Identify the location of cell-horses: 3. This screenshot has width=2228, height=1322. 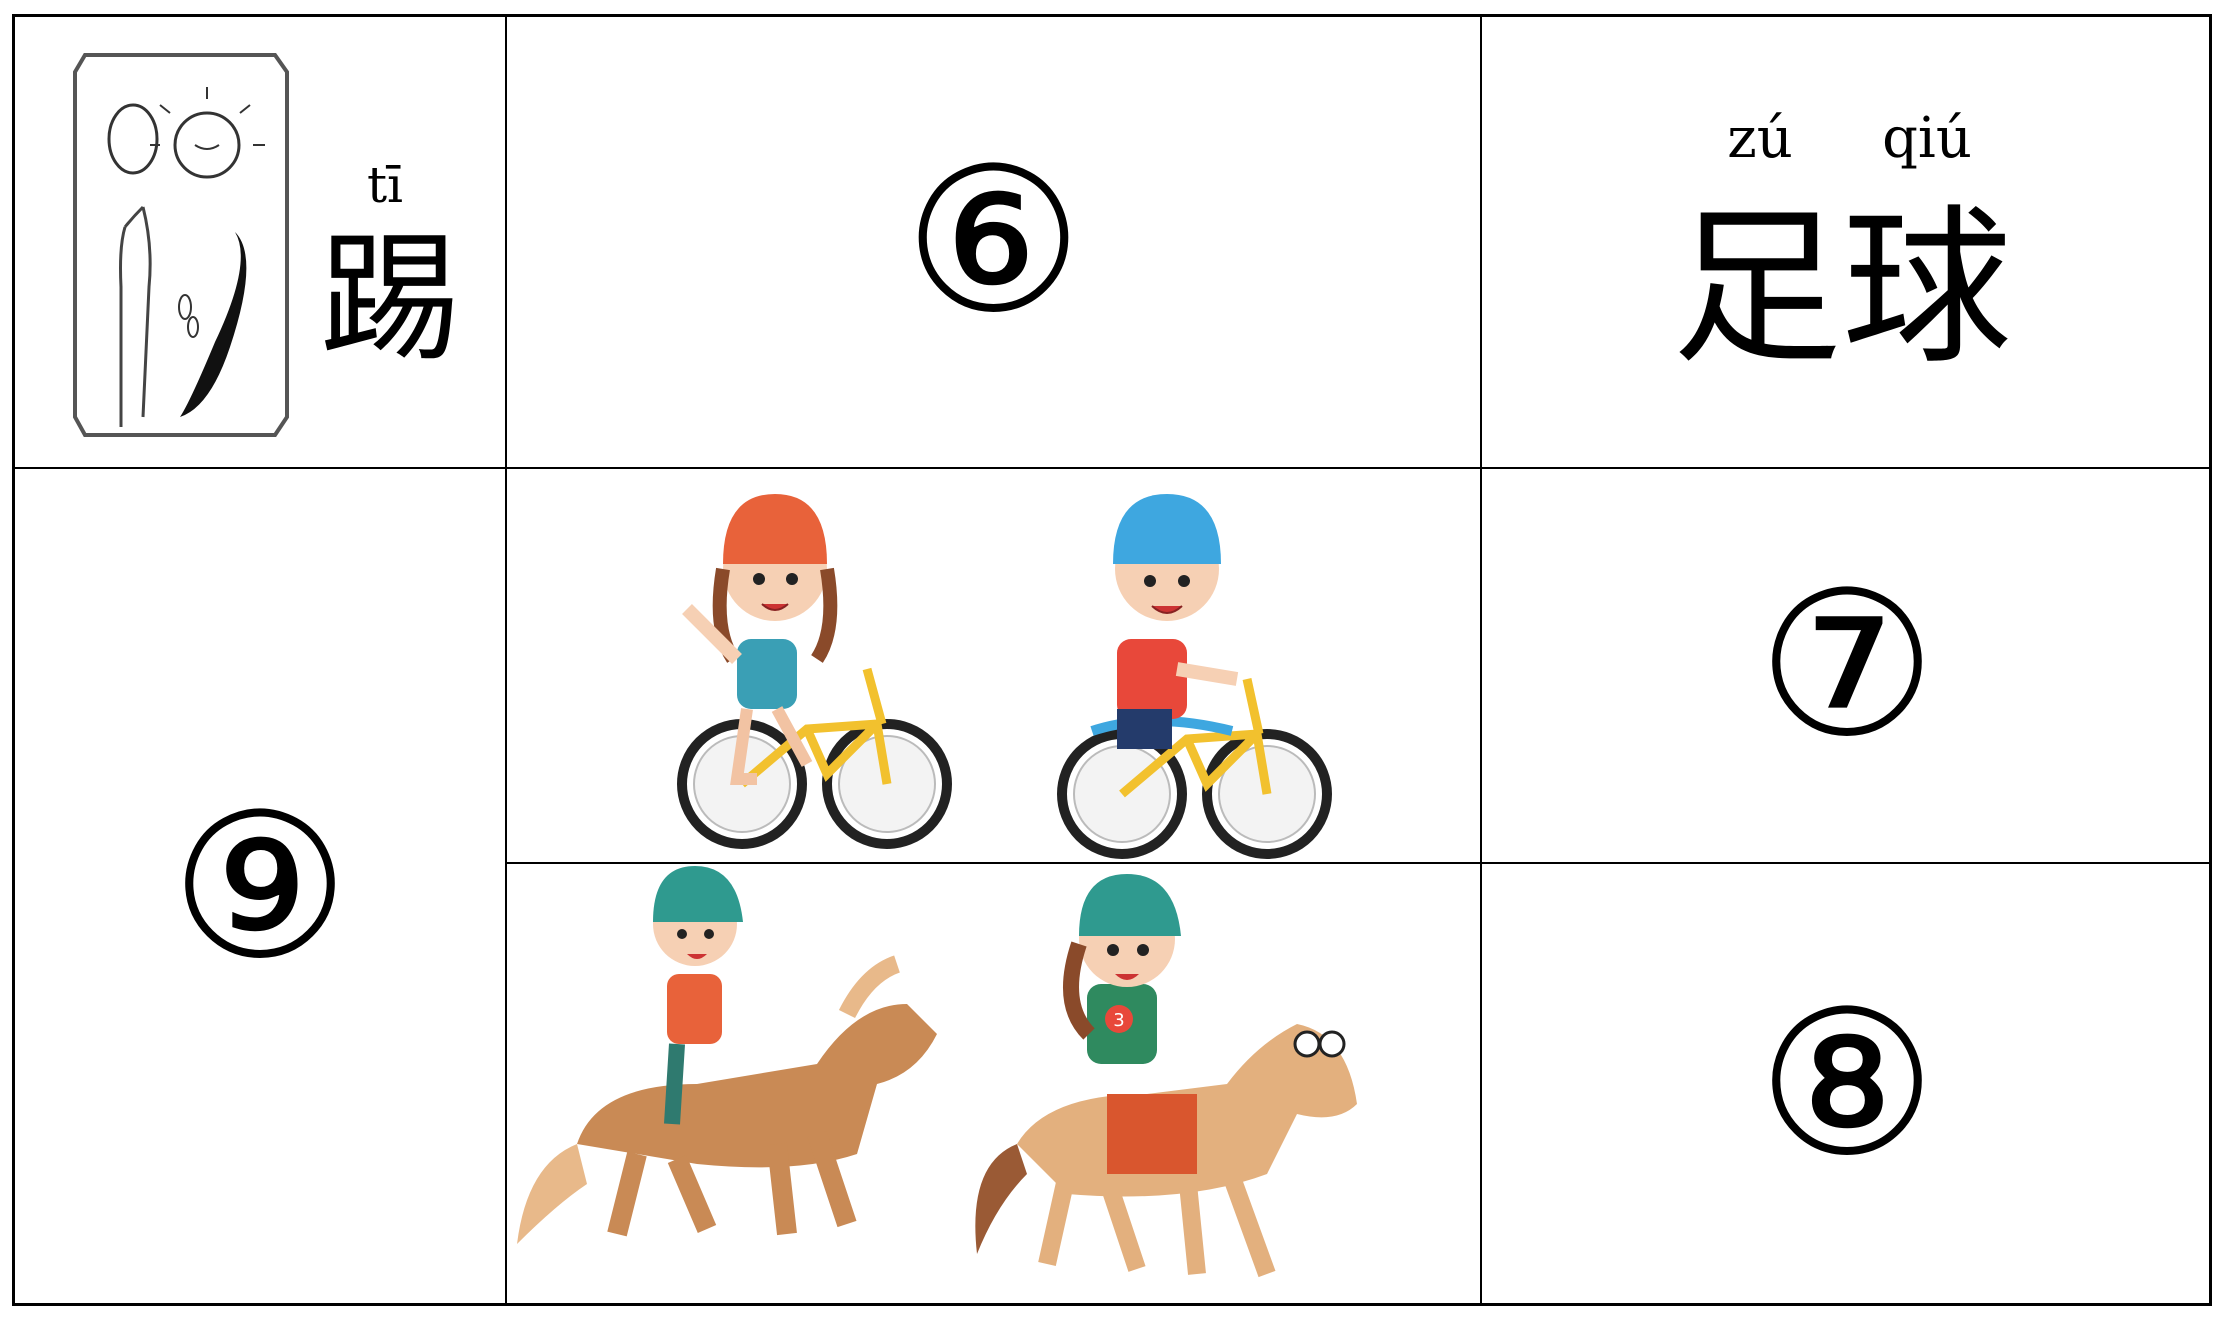
(993, 1085).